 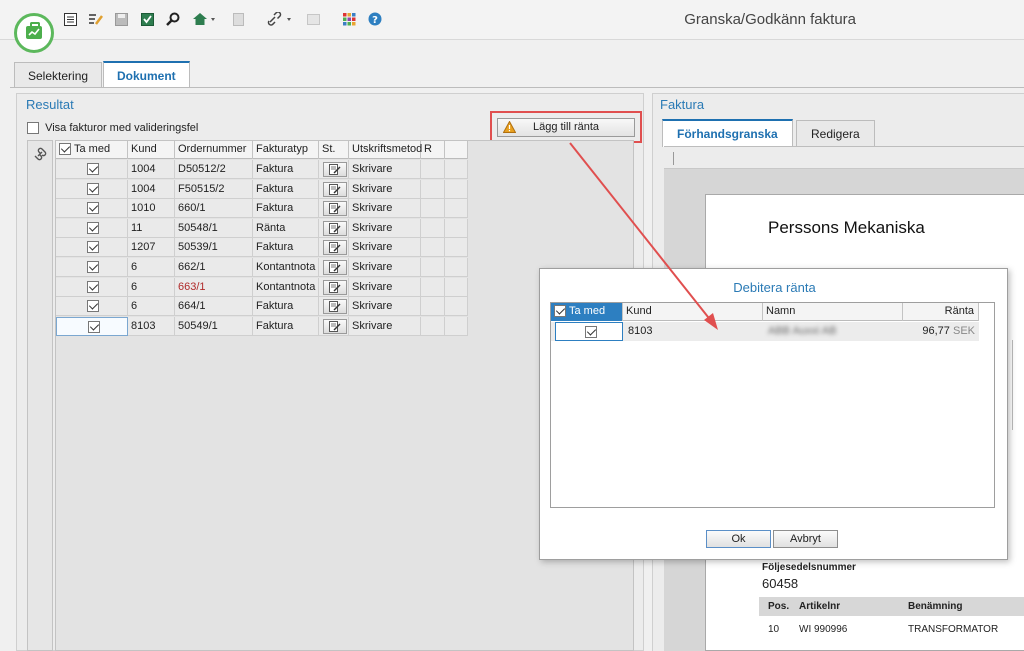 What do you see at coordinates (280, 19) in the screenshot?
I see `link-icon` at bounding box center [280, 19].